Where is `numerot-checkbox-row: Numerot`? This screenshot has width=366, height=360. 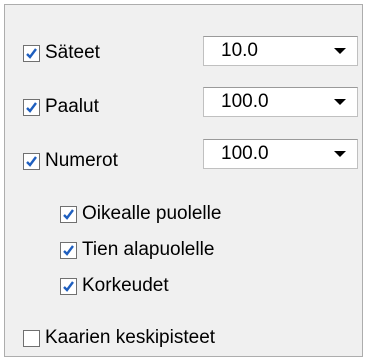
numerot-checkbox-row: Numerot is located at coordinates (70, 161).